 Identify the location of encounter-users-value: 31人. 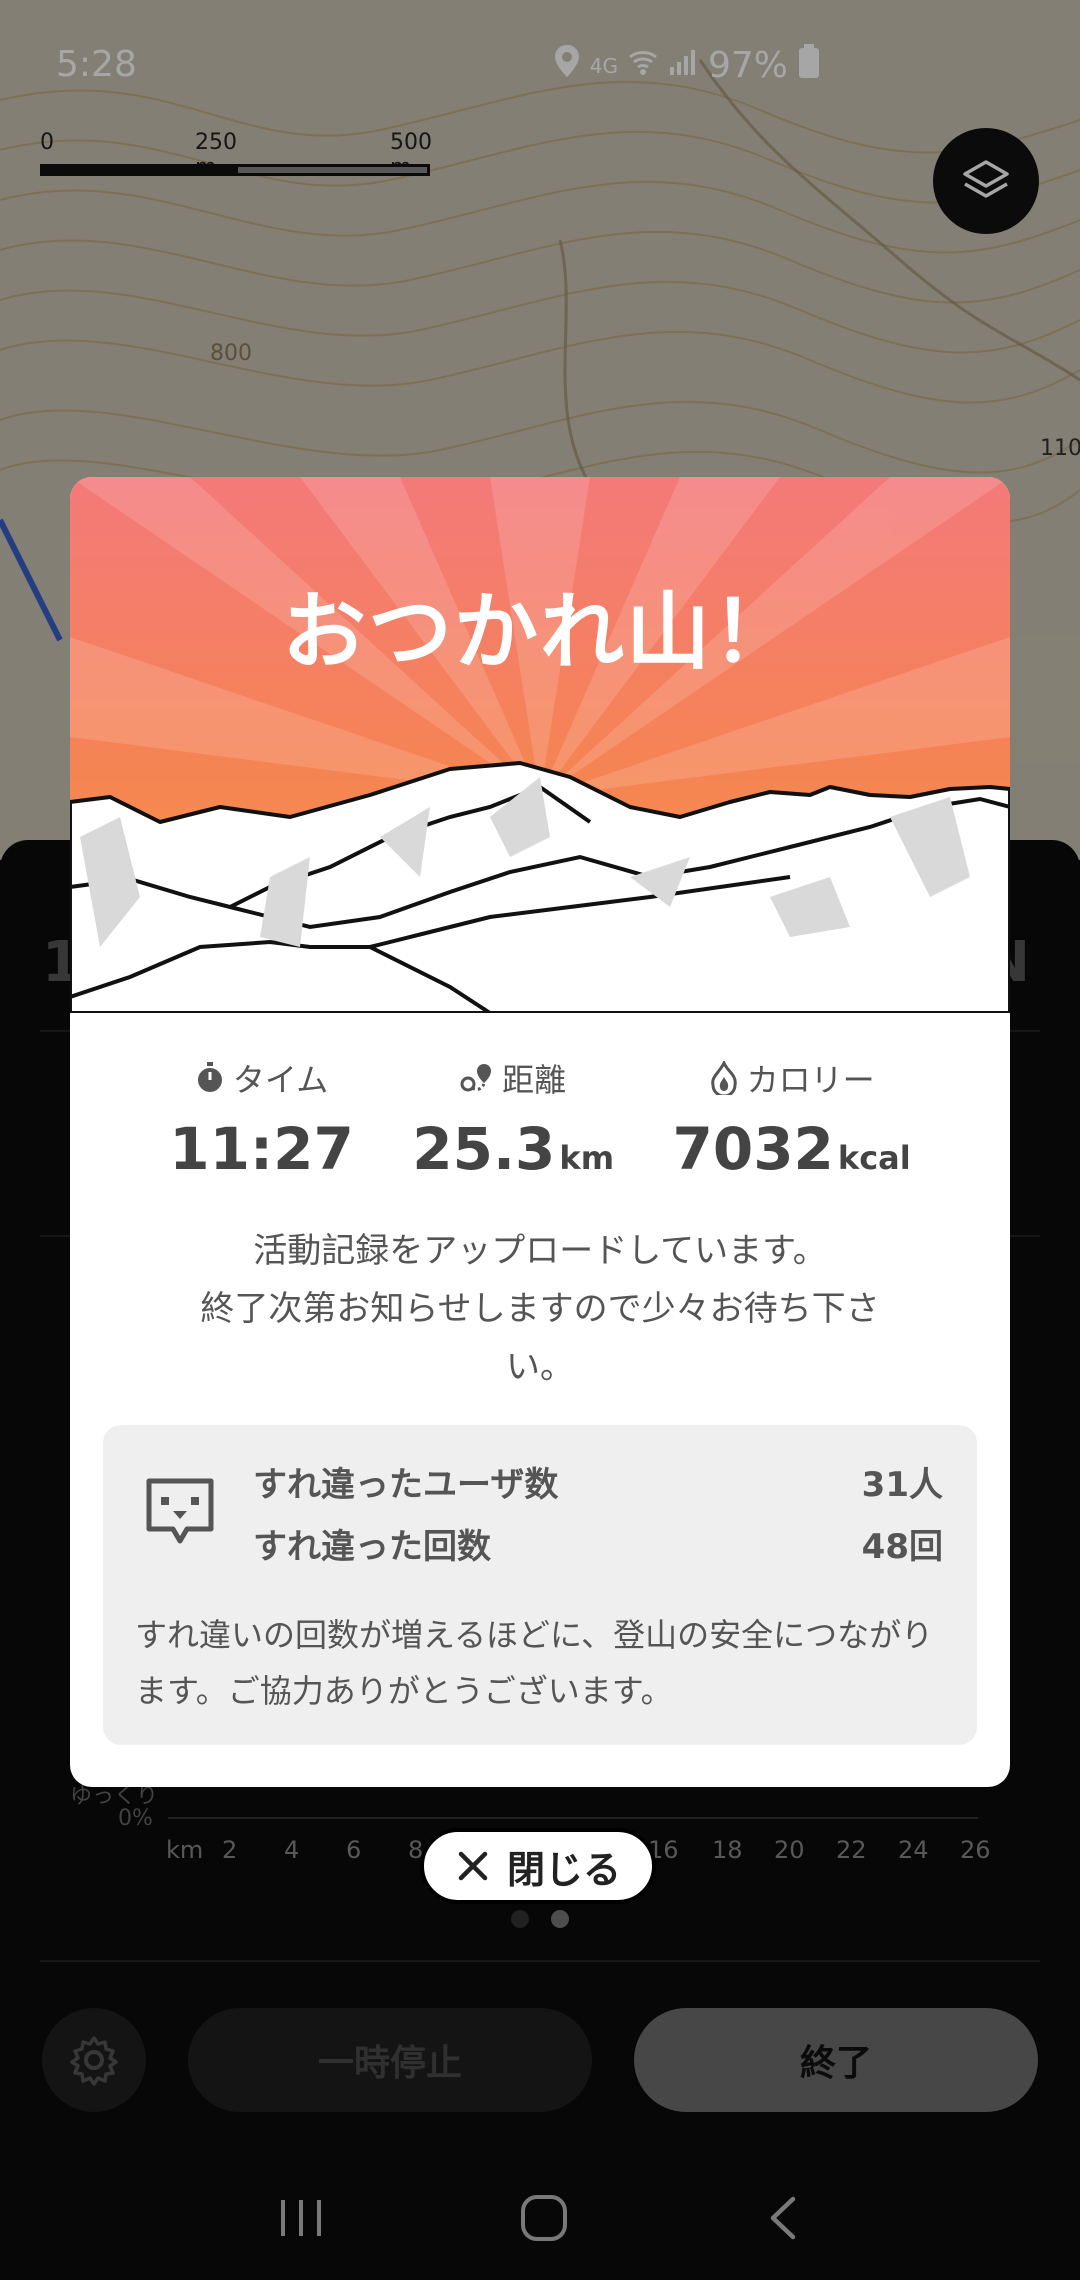
(902, 1485).